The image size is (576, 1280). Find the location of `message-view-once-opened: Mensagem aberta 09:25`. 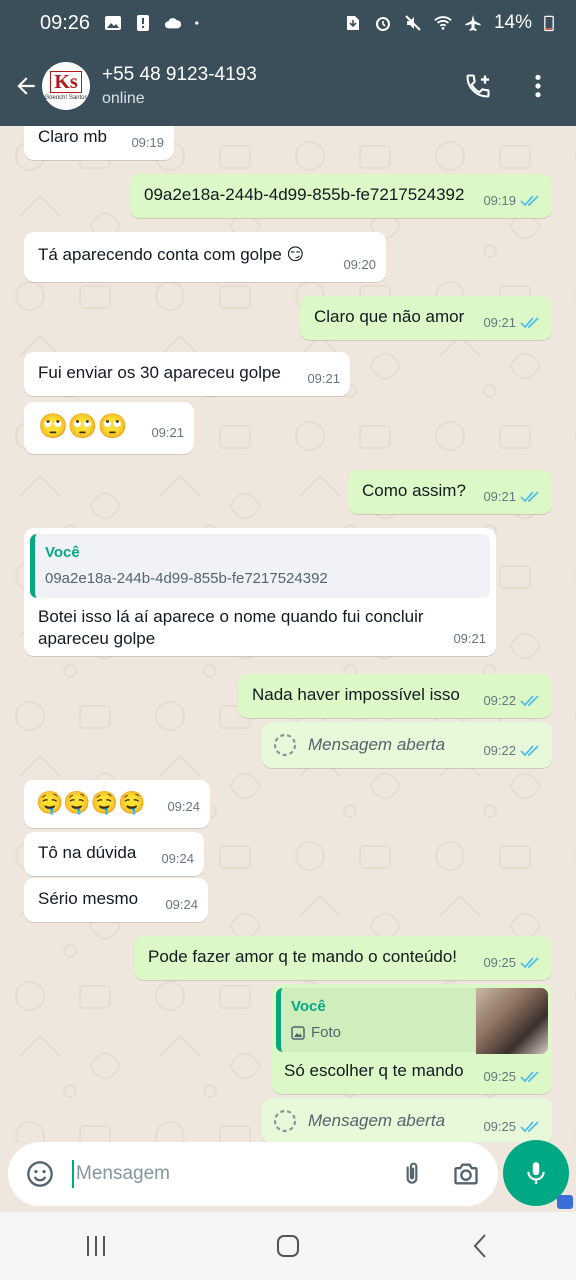

message-view-once-opened: Mensagem aberta 09:25 is located at coordinates (407, 1120).